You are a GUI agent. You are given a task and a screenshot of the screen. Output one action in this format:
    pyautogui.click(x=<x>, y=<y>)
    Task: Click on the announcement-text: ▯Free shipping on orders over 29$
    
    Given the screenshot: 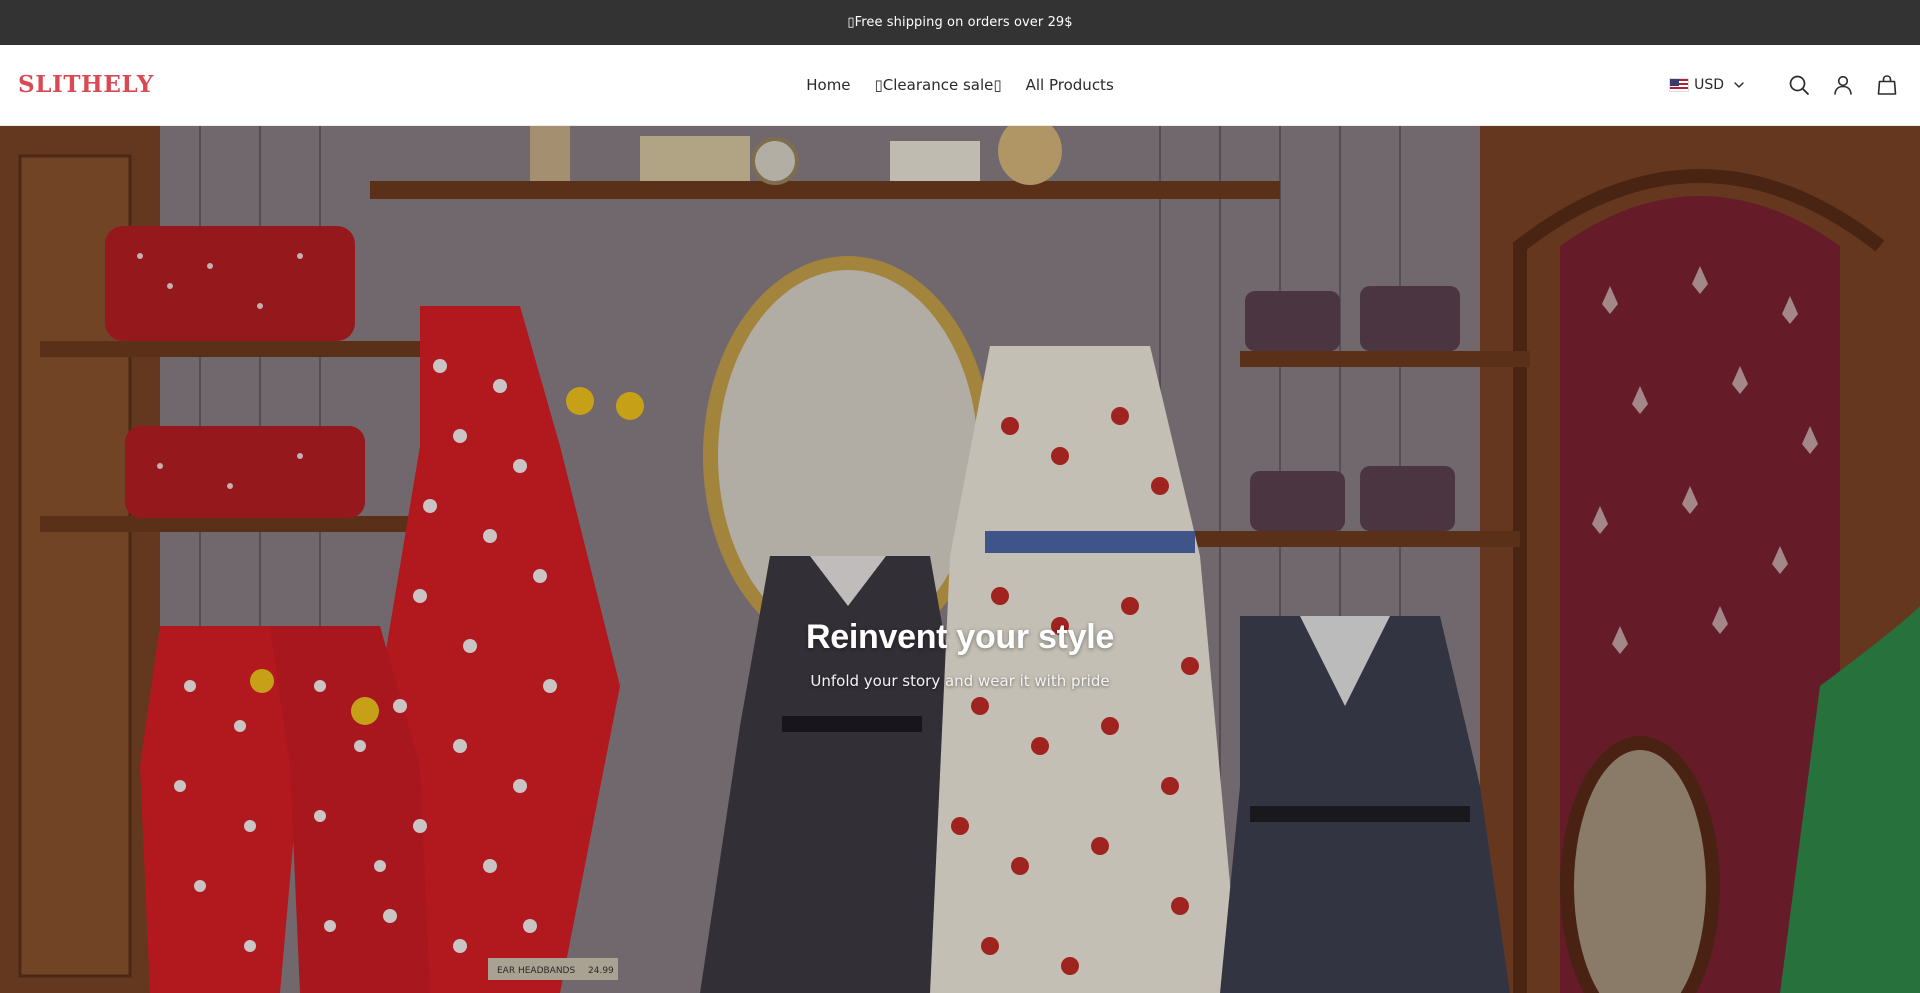 What is the action you would take?
    pyautogui.click(x=960, y=22)
    